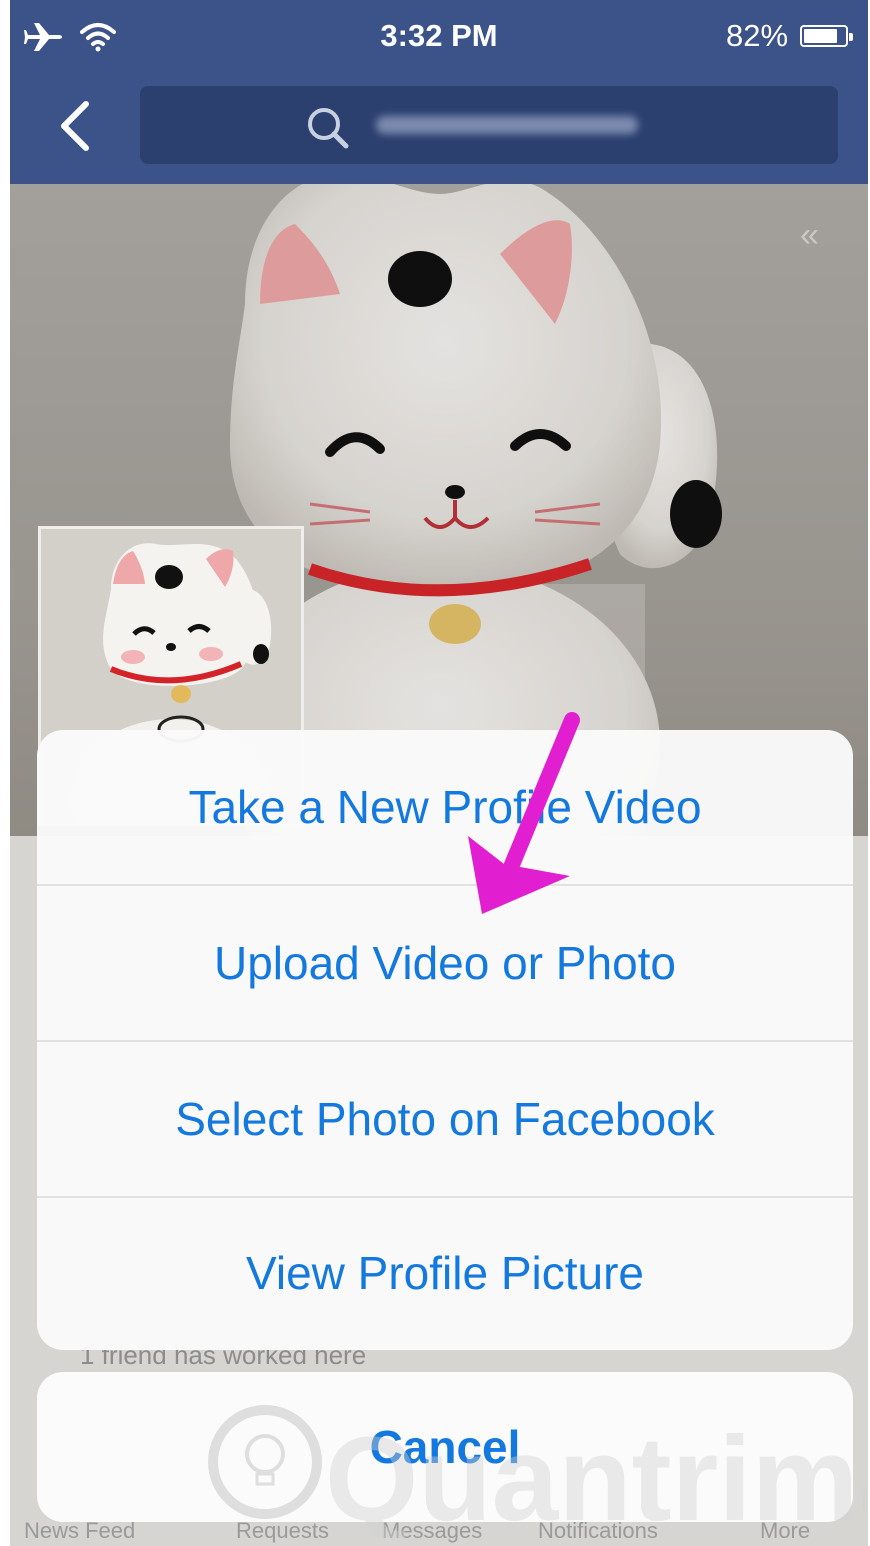 The width and height of the screenshot is (870, 1546). I want to click on upload-video-or-photo-button: Upload Video or Photo, so click(445, 963).